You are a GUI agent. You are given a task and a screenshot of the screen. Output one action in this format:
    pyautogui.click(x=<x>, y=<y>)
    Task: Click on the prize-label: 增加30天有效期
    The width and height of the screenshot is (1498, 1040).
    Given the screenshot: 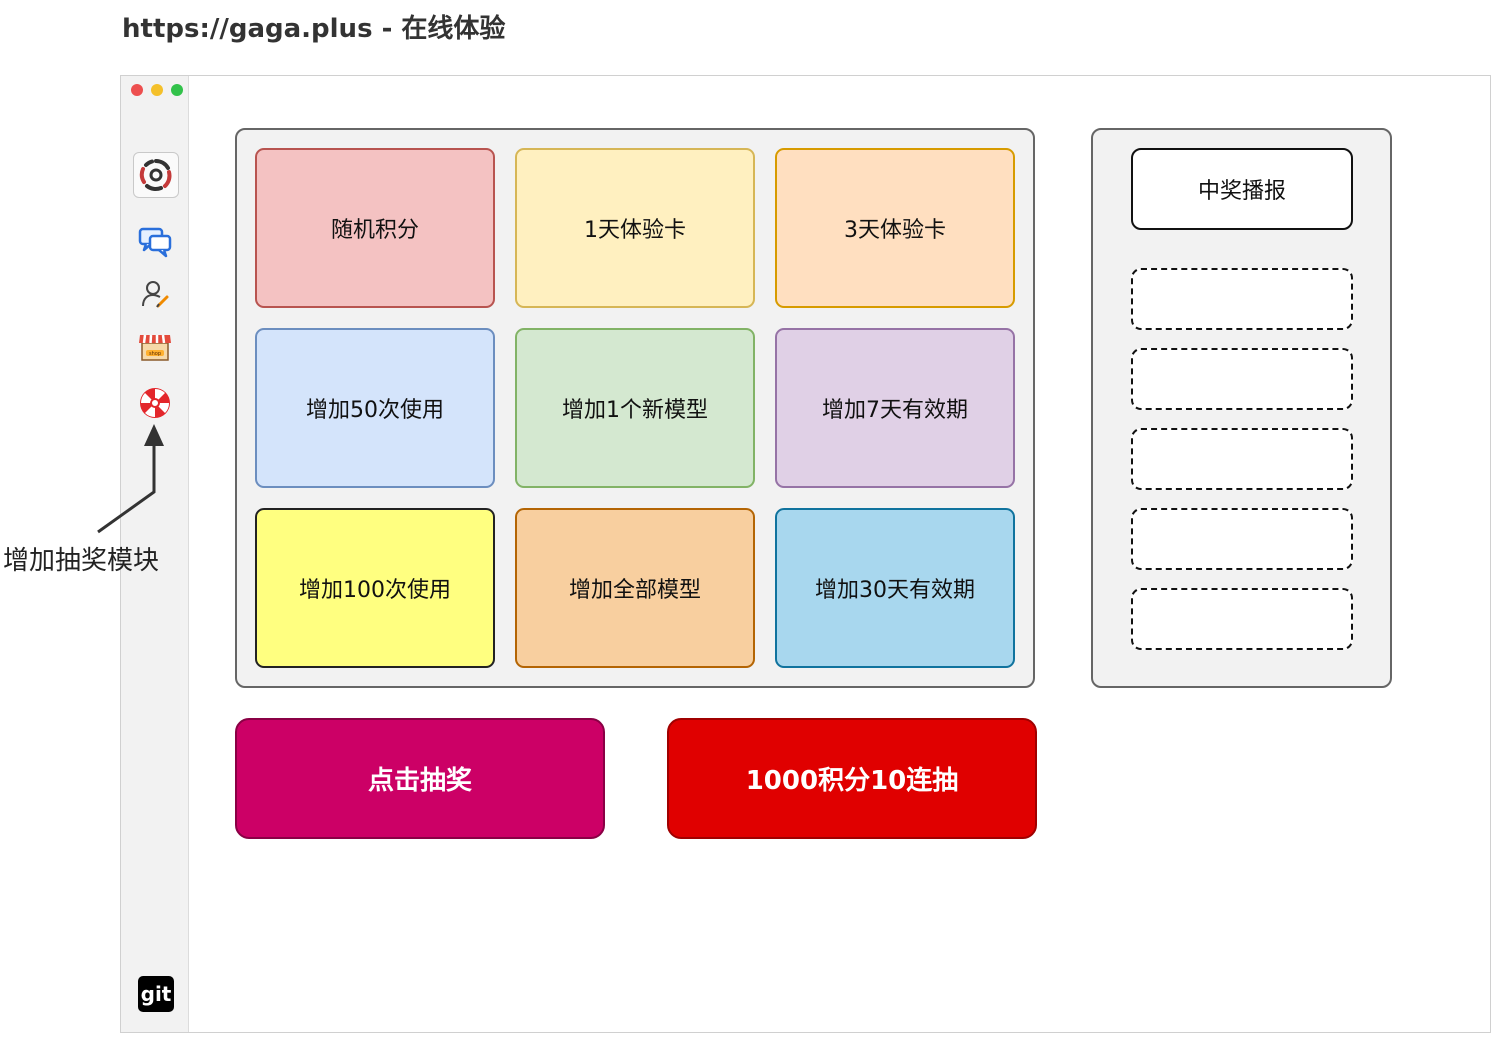 What is the action you would take?
    pyautogui.click(x=895, y=590)
    